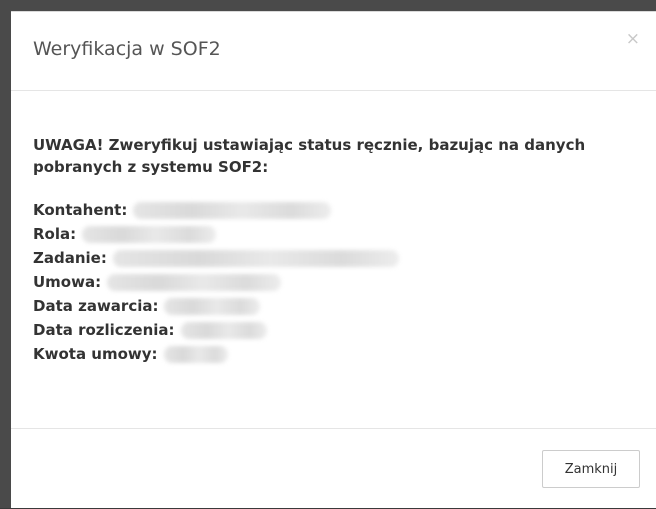  I want to click on field-row-data-zawarcia: Data zawarcia:, so click(333, 306).